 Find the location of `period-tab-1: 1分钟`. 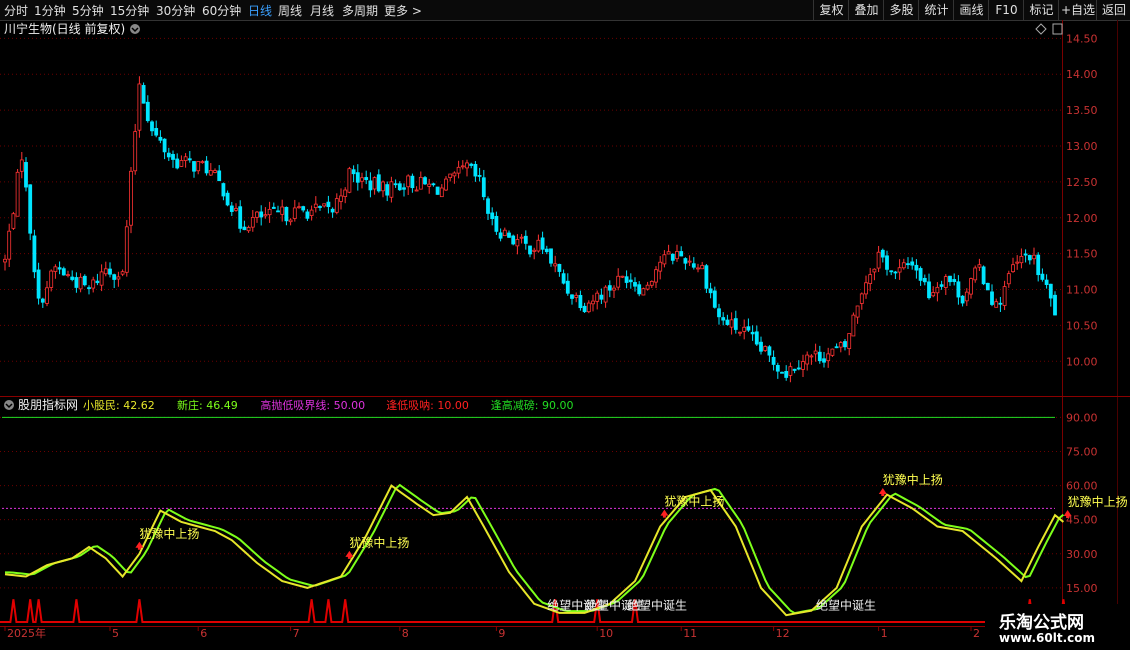

period-tab-1: 1分钟 is located at coordinates (50, 10).